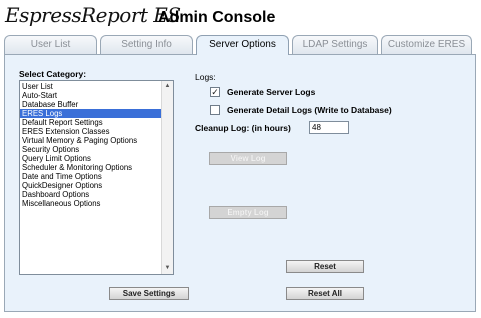 The height and width of the screenshot is (318, 481). I want to click on tab-ldap-settings: LDAP Settings, so click(335, 44).